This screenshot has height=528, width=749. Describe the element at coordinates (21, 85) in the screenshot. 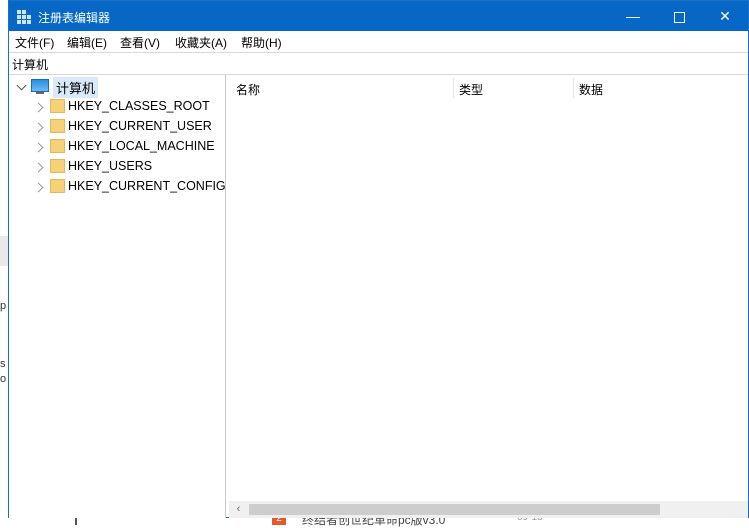

I see `chevron-down-icon` at that location.